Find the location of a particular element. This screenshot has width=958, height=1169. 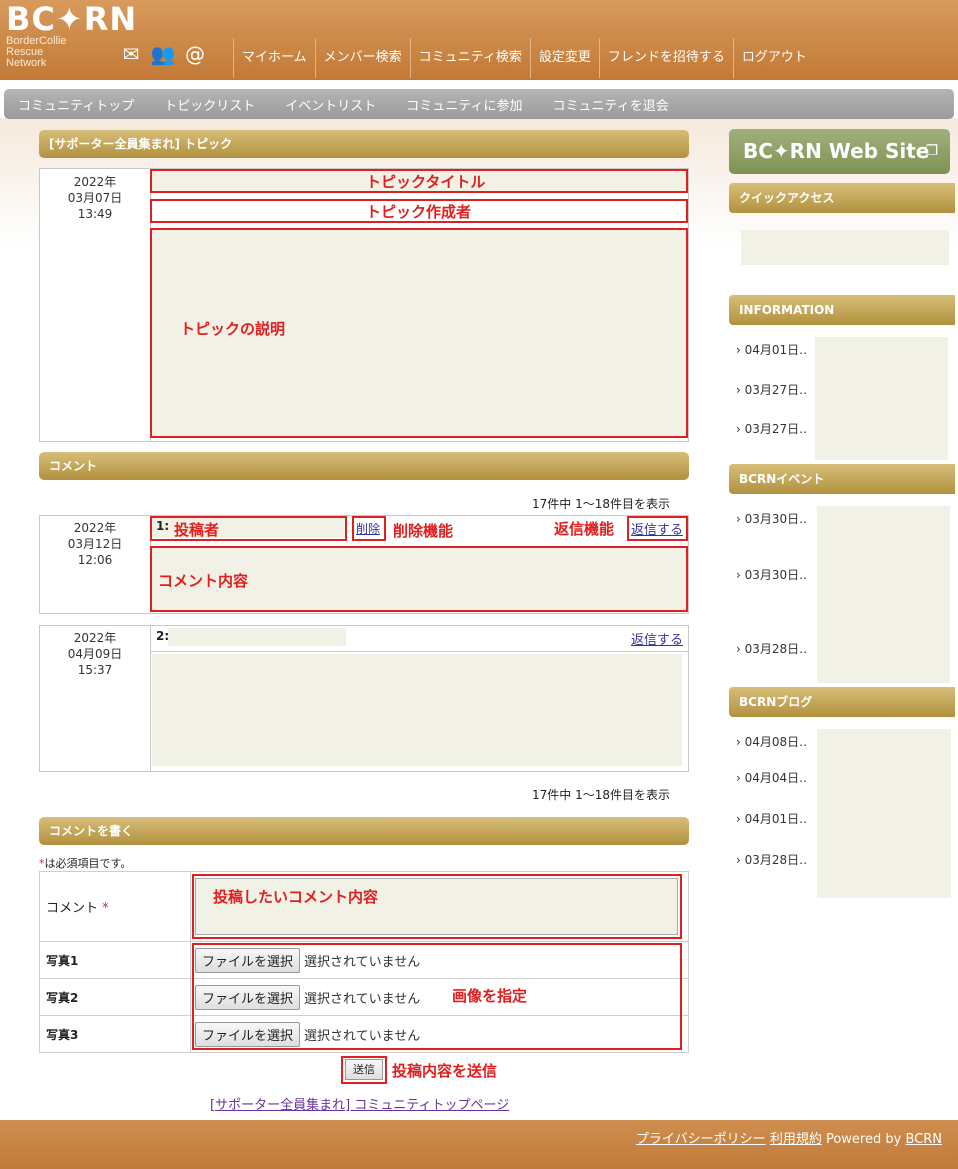

topic-date-day: 03月07日 is located at coordinates (95, 198).